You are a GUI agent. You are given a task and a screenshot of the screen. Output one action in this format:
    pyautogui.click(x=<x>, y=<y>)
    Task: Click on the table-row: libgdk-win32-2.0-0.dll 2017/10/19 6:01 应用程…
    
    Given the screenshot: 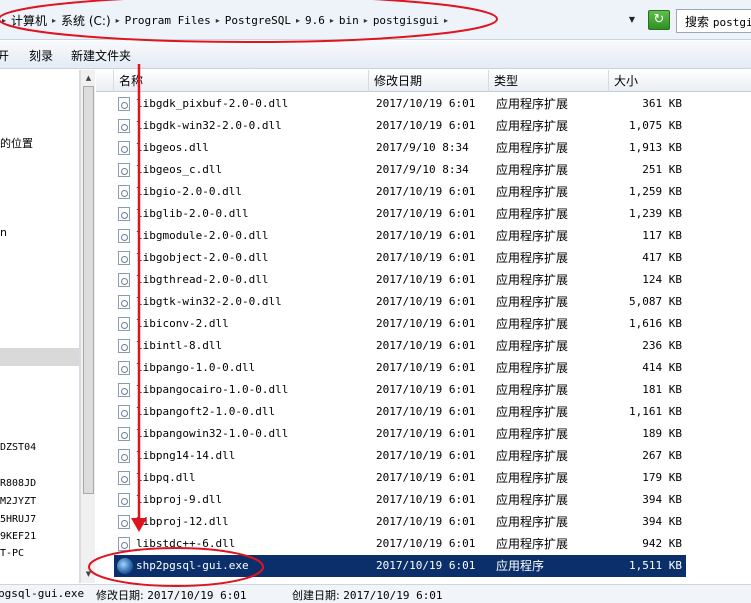 What is the action you would take?
    pyautogui.click(x=400, y=126)
    